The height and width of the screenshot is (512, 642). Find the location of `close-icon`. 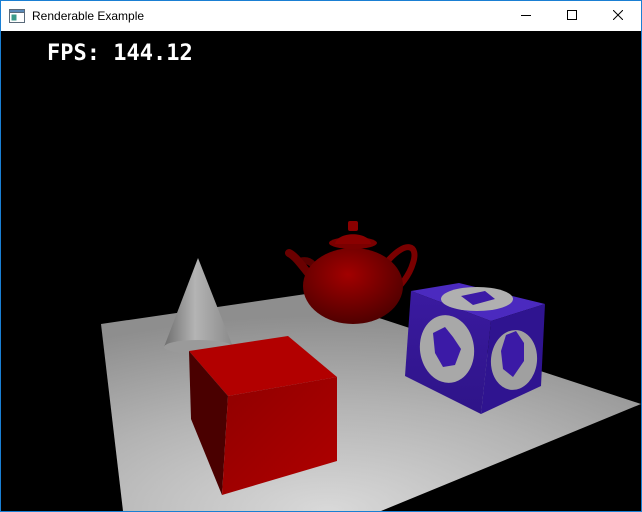

close-icon is located at coordinates (618, 16).